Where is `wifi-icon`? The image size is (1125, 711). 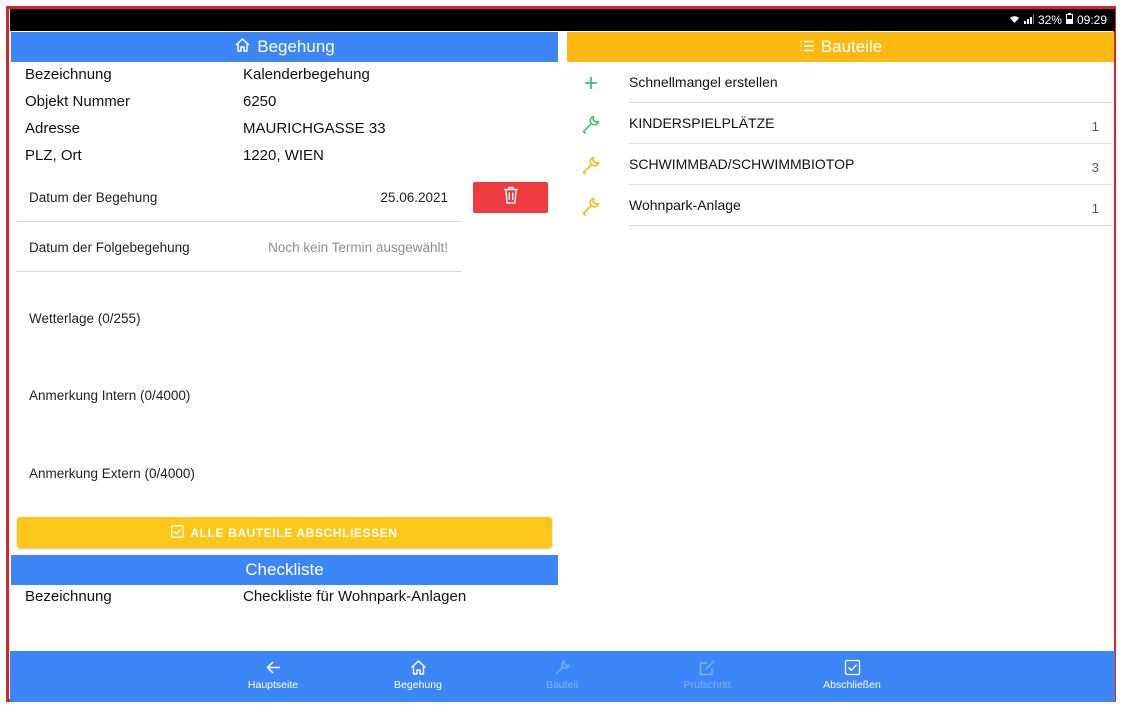
wifi-icon is located at coordinates (1014, 20).